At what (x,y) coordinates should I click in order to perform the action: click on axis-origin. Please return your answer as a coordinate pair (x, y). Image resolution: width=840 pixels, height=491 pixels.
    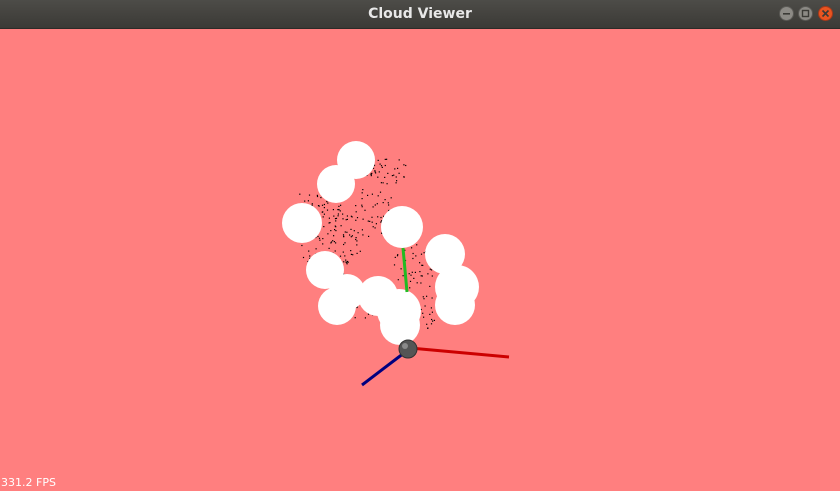
    Looking at the image, I should click on (408, 349).